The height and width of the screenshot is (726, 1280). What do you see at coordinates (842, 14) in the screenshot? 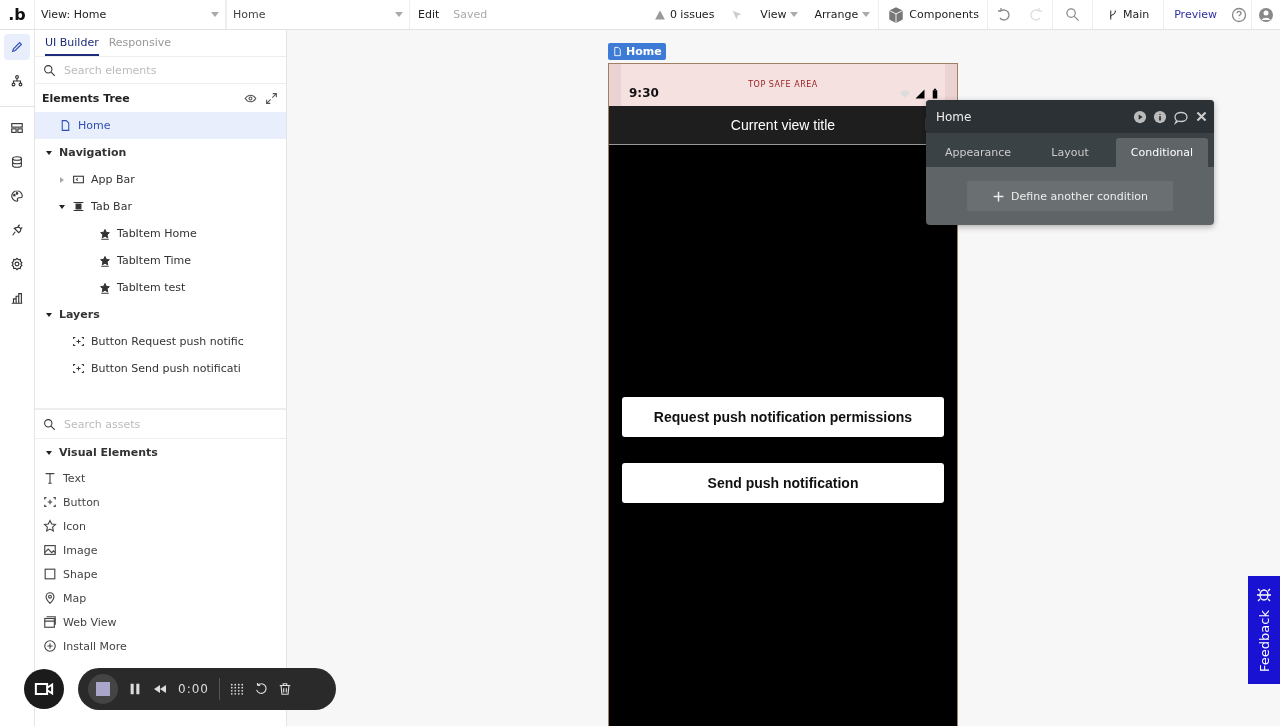
I see `menu-button: Arrange` at bounding box center [842, 14].